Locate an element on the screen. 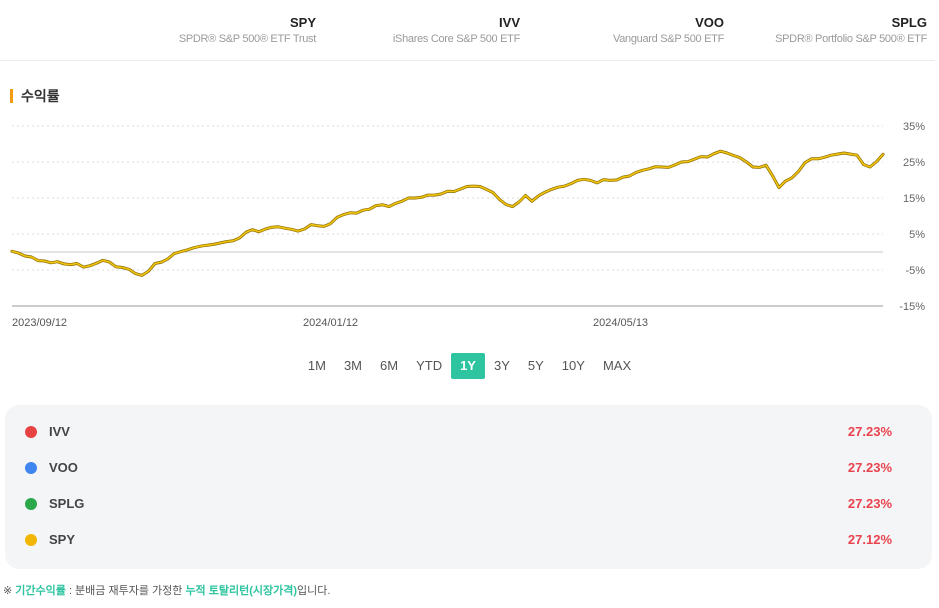  period-button-1y: 1Y is located at coordinates (468, 366).